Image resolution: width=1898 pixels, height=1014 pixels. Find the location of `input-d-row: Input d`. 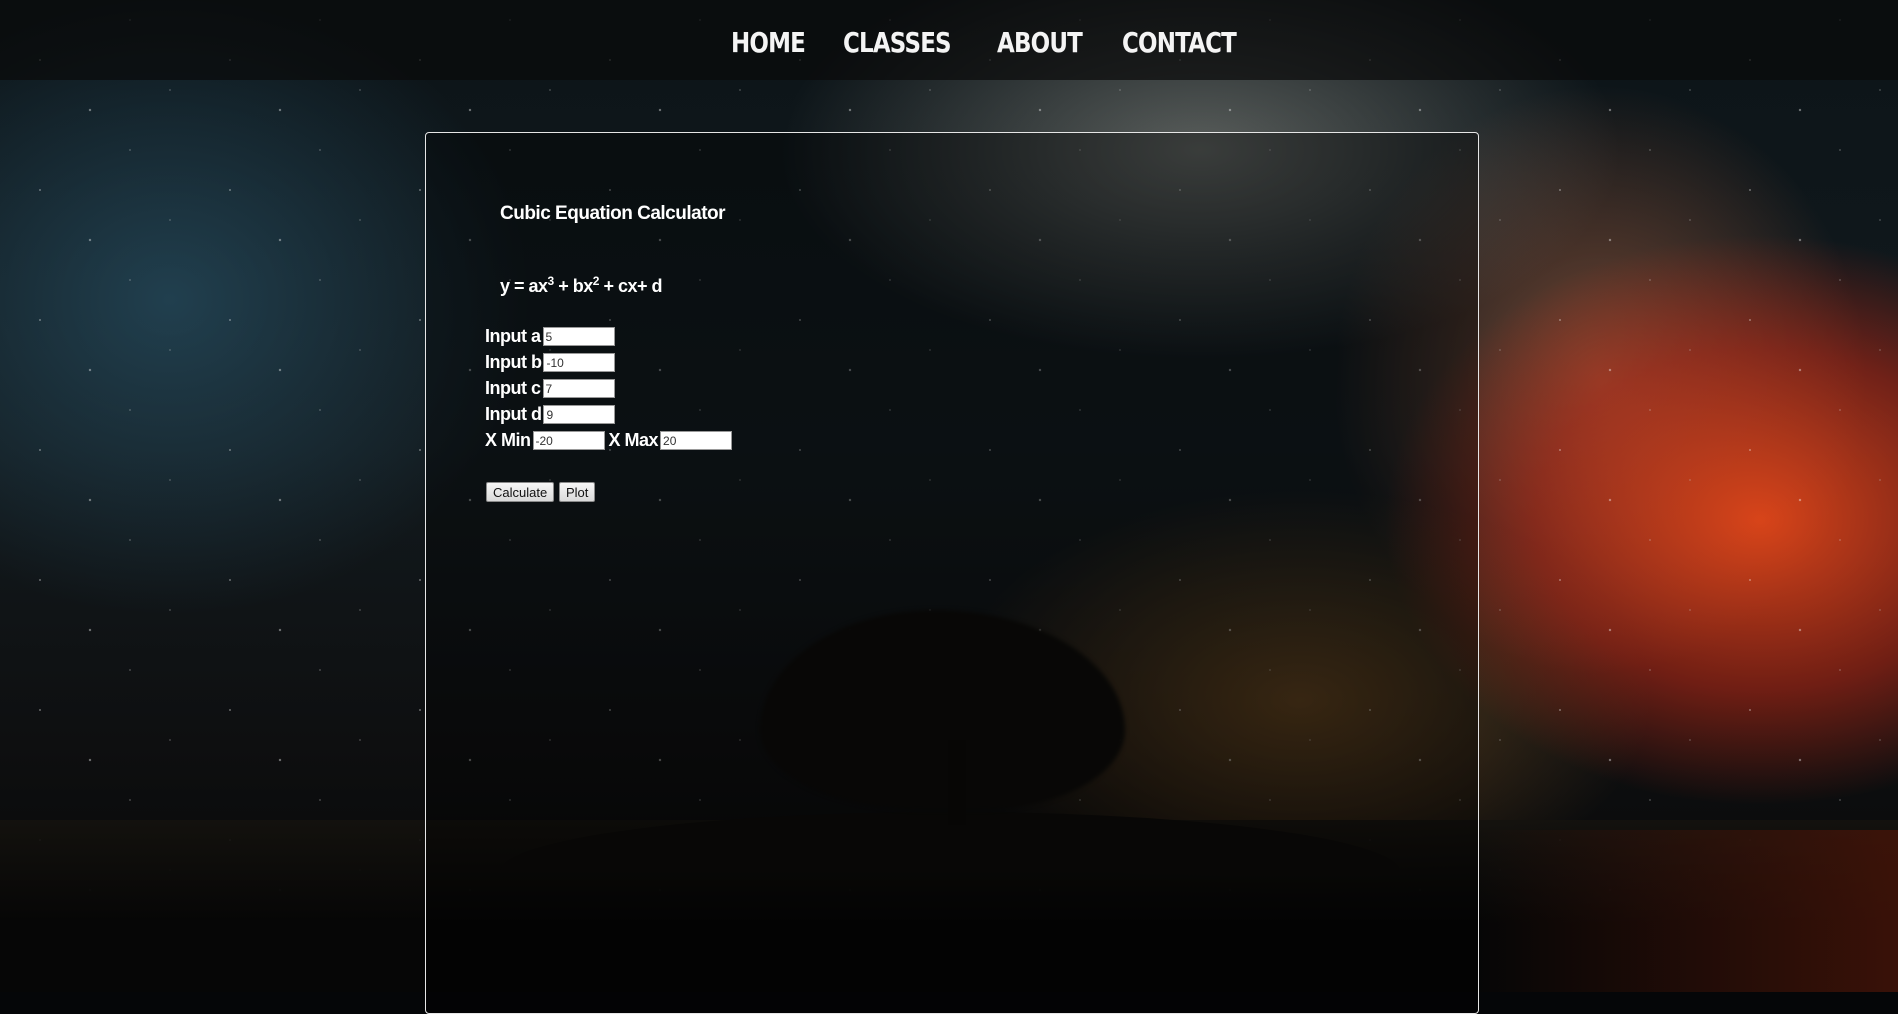

input-d-row: Input d is located at coordinates (550, 414).